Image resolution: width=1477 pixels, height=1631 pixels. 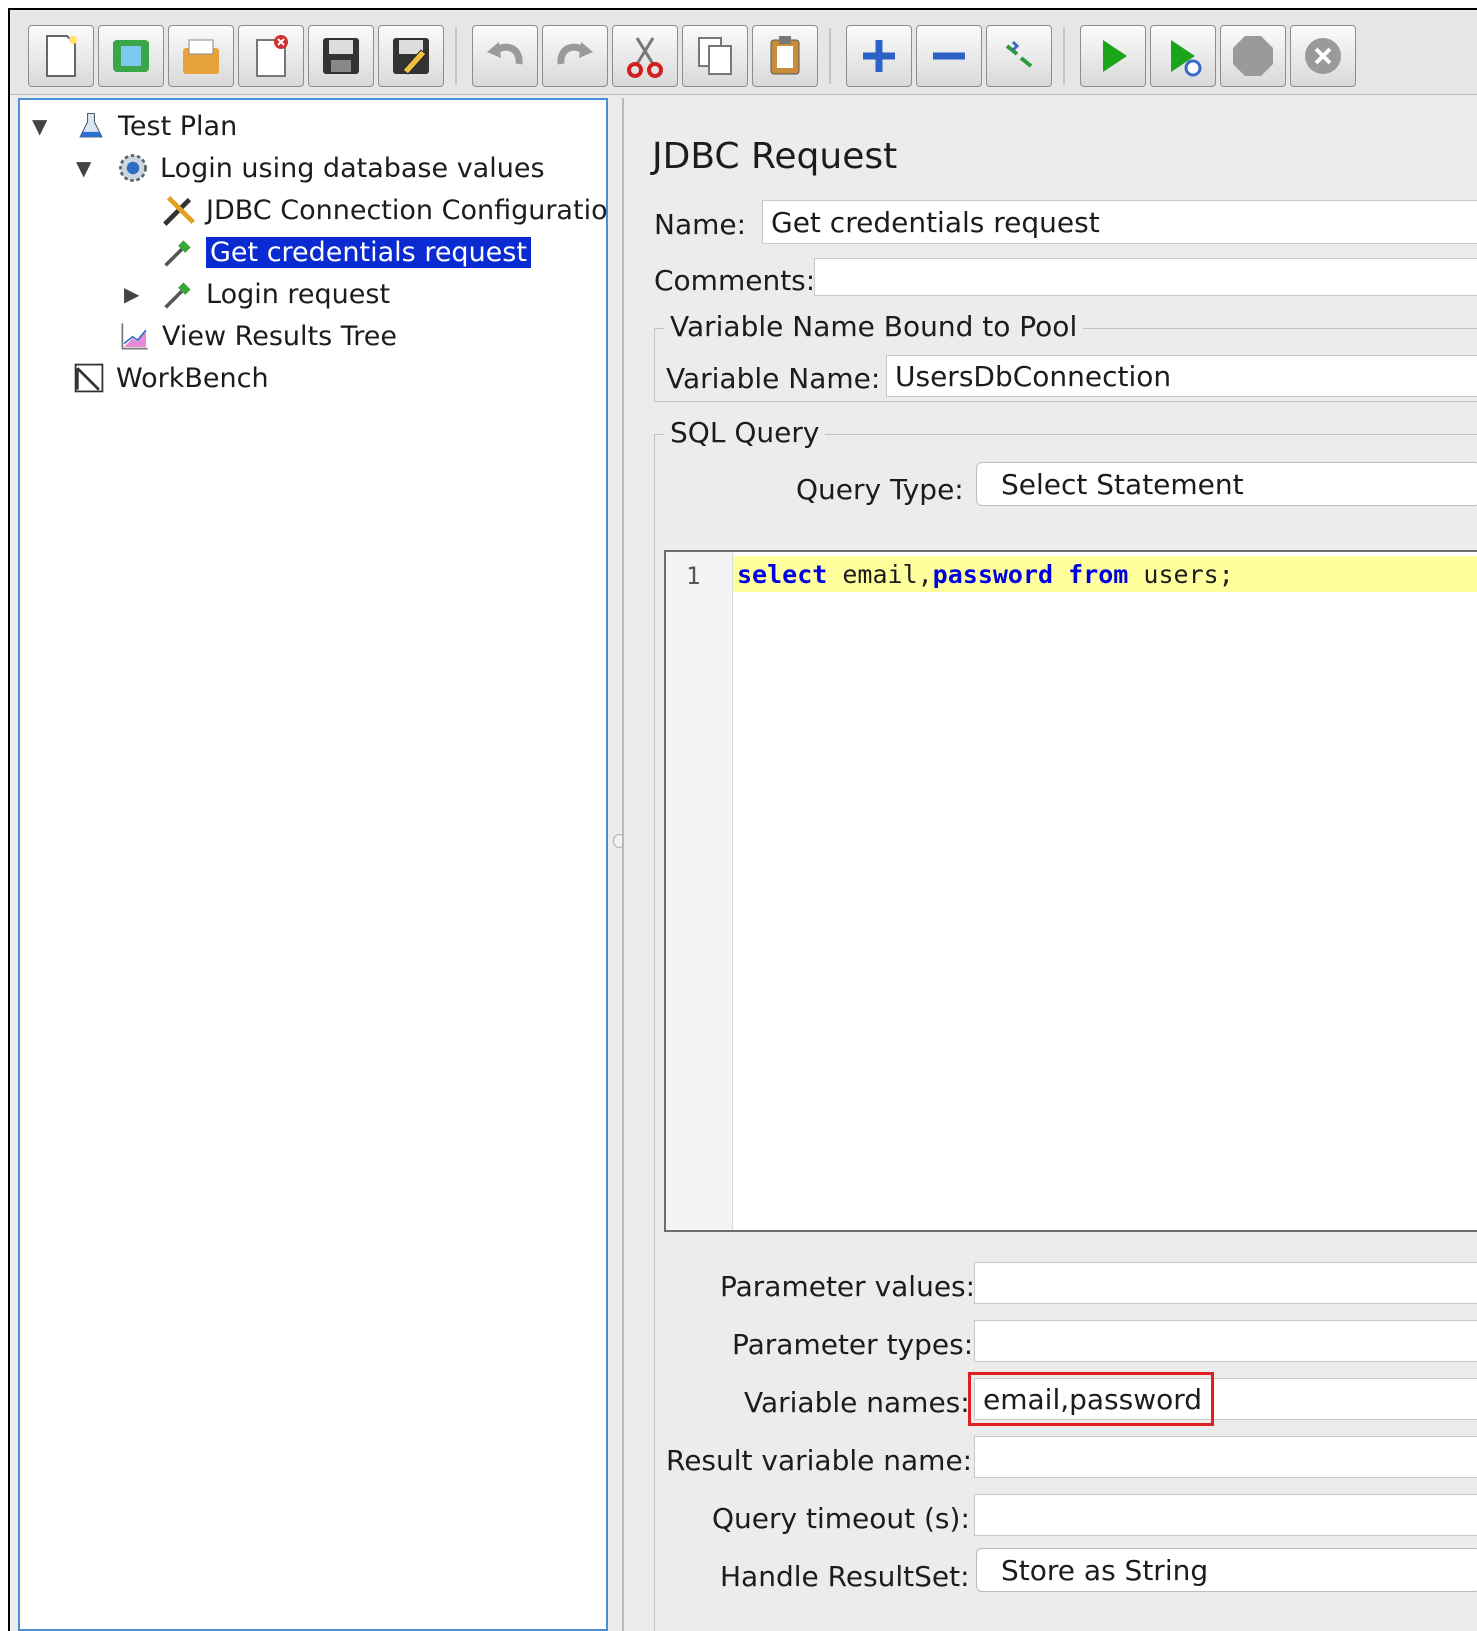 I want to click on save-as-button, so click(x=411, y=56).